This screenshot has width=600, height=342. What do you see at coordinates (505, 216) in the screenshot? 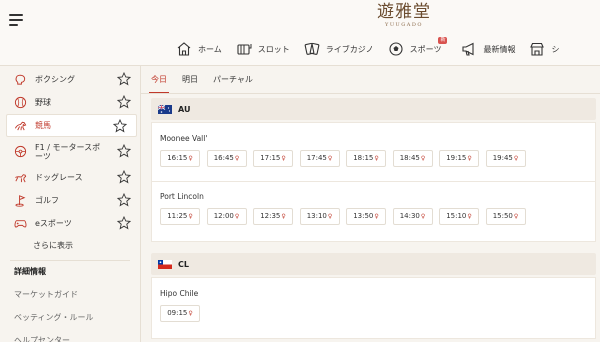
I see `race-time-button: 15:50♀` at bounding box center [505, 216].